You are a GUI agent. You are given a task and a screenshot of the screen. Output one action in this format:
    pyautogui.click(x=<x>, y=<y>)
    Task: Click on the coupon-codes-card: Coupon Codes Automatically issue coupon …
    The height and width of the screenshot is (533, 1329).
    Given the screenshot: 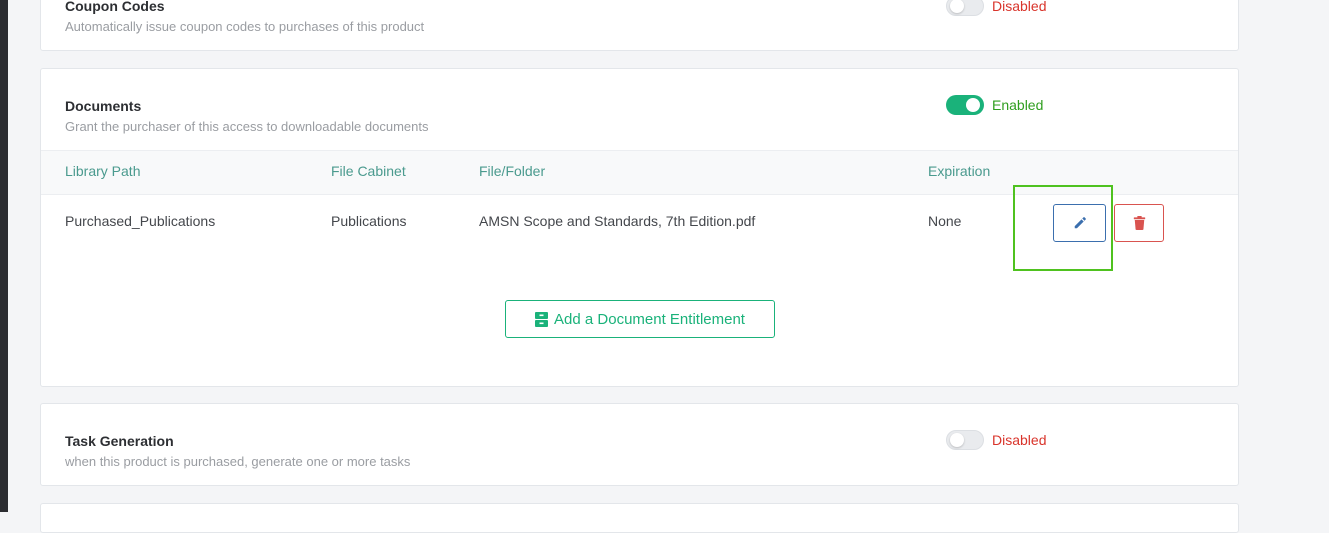 What is the action you would take?
    pyautogui.click(x=639, y=25)
    